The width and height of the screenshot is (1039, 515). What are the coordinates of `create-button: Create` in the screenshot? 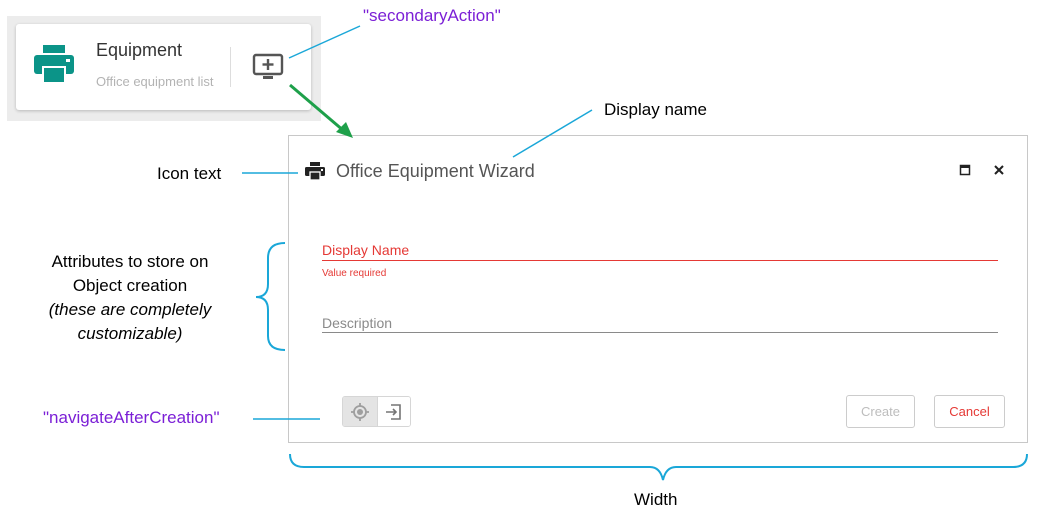 It's located at (880, 411).